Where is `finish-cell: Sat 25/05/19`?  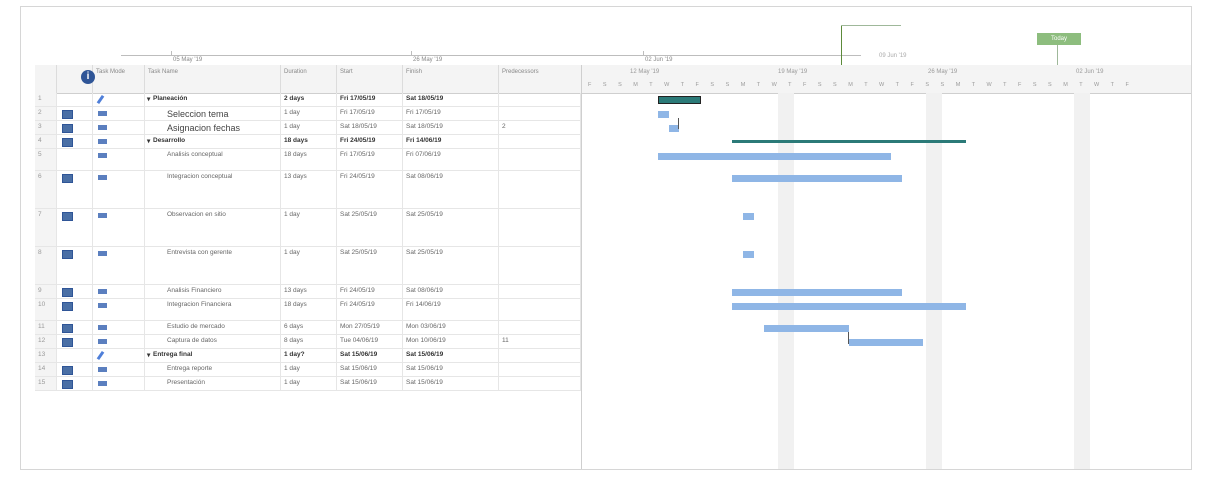
finish-cell: Sat 25/05/19 is located at coordinates (451, 265).